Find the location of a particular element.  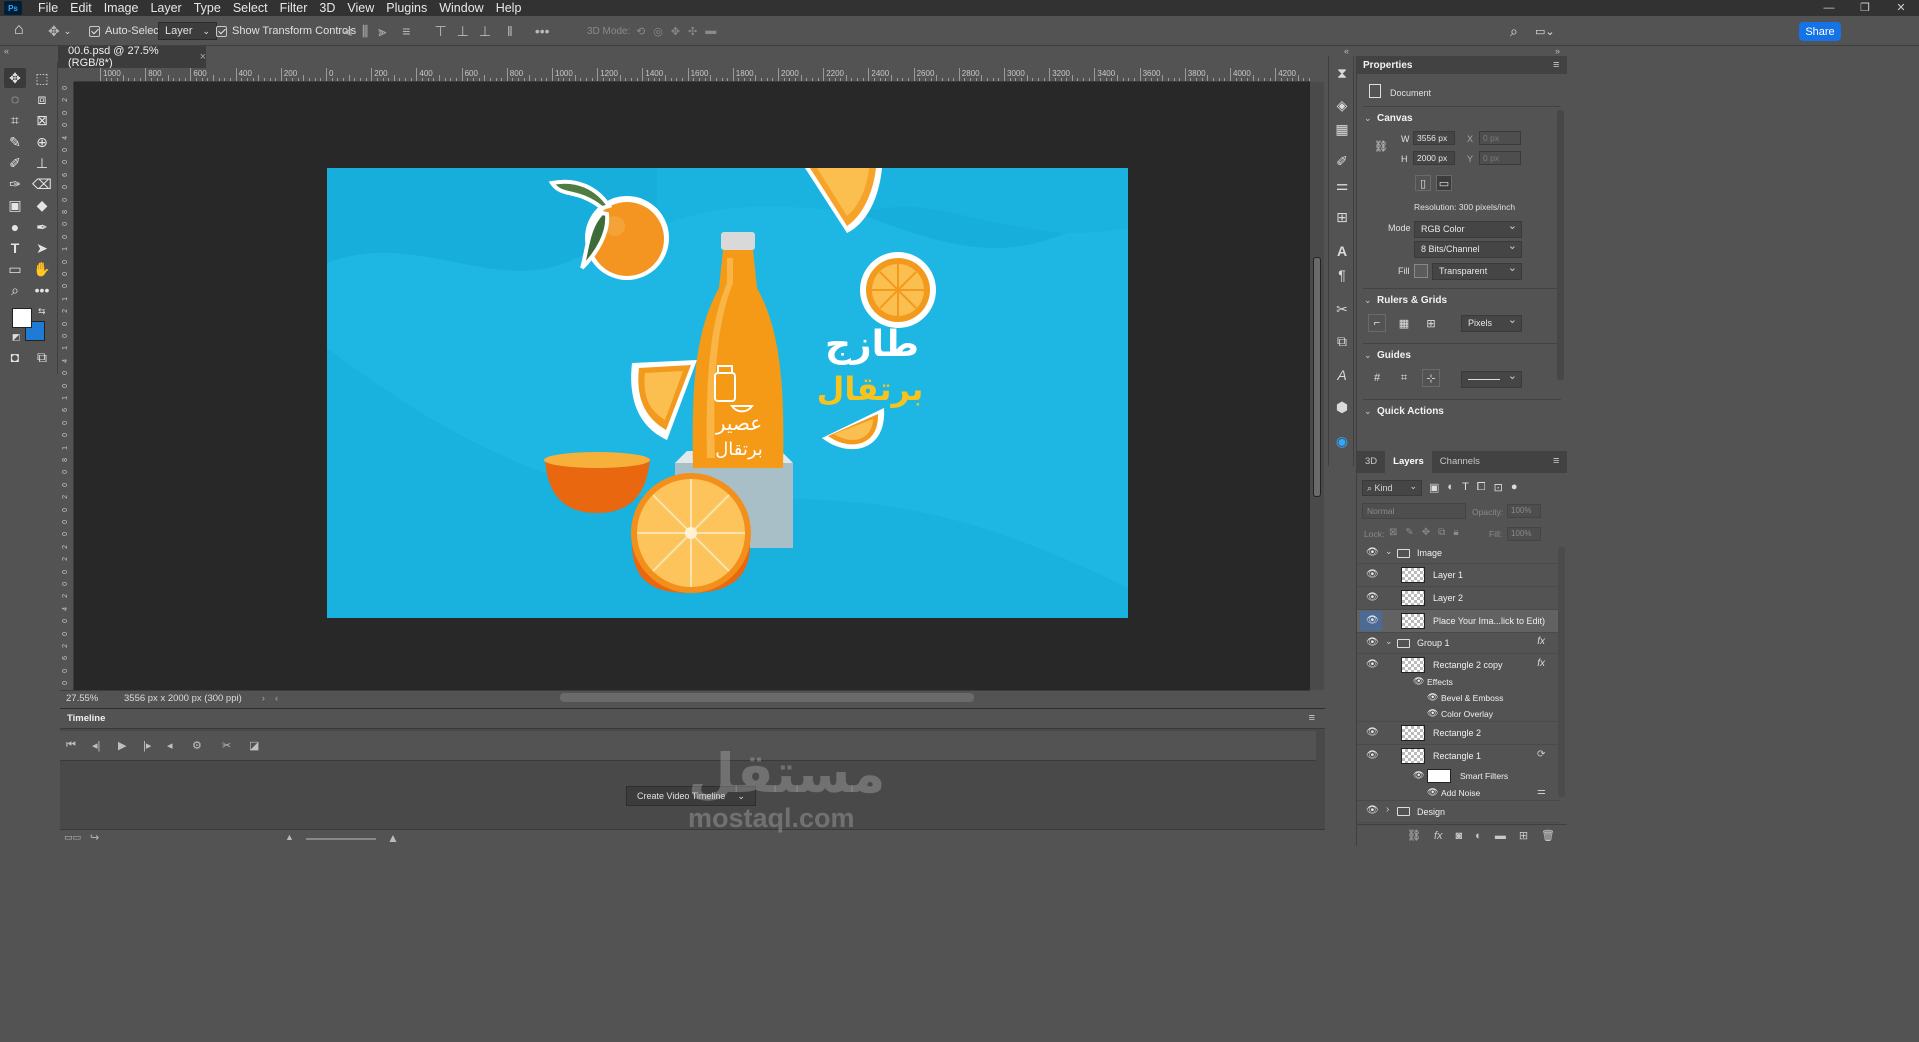

layer-row: 👁︎ Rectangle 2 copy fx is located at coordinates (1459, 665).